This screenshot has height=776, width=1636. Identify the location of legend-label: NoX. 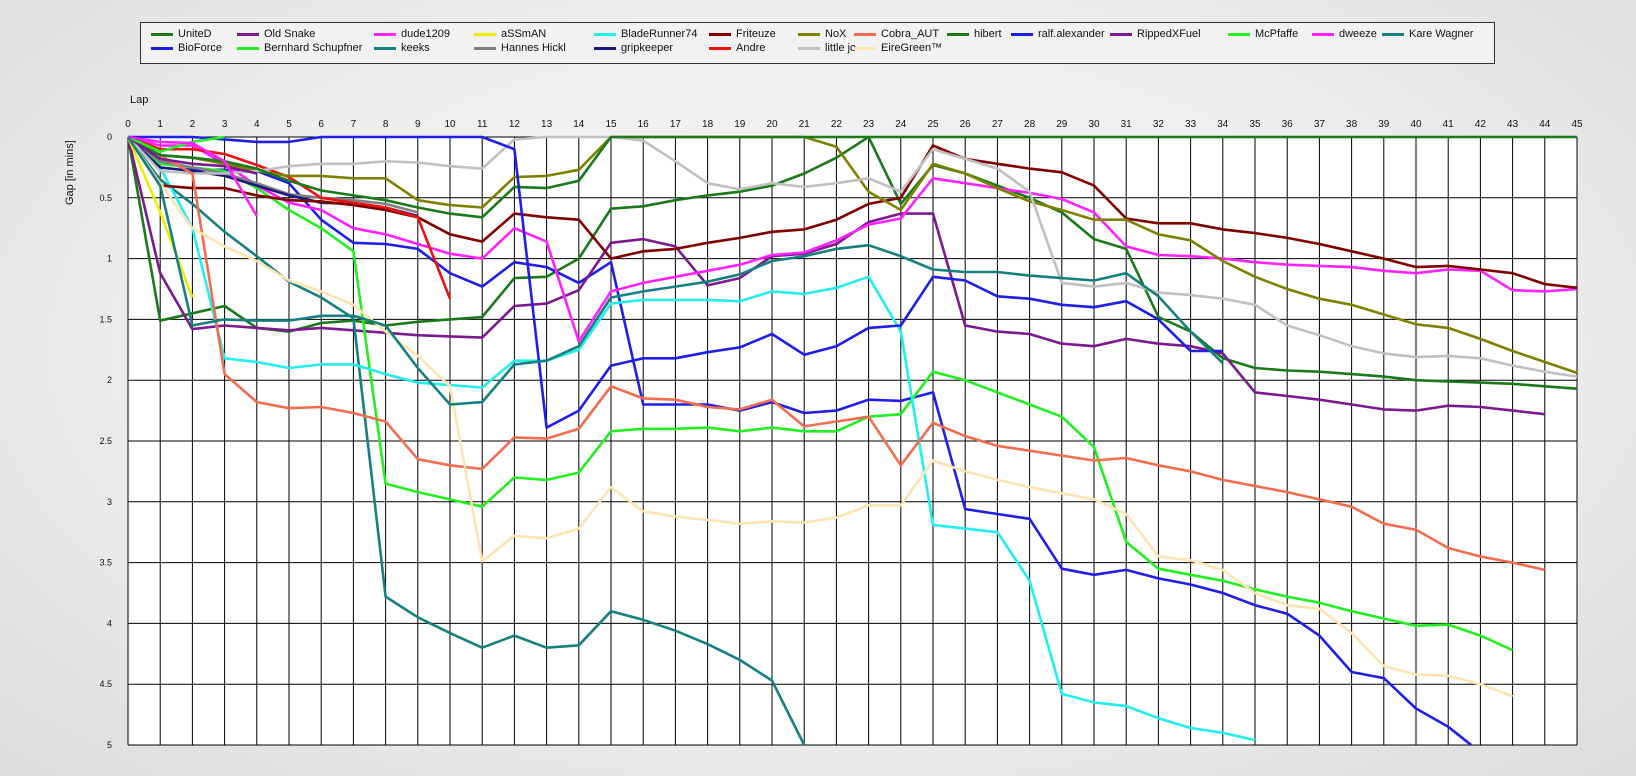
(836, 34).